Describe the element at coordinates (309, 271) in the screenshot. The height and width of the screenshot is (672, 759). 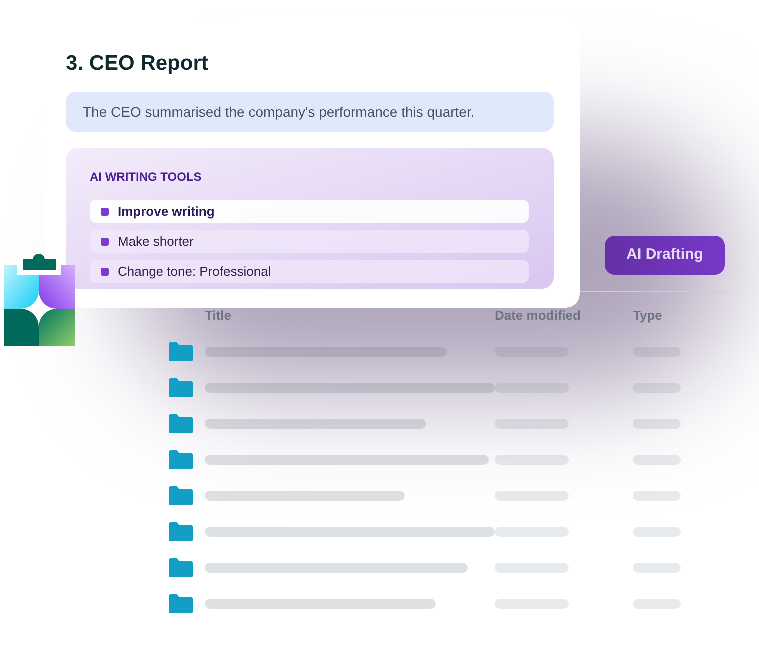
I see `ai-tool-option: Change tone: Professional` at that location.